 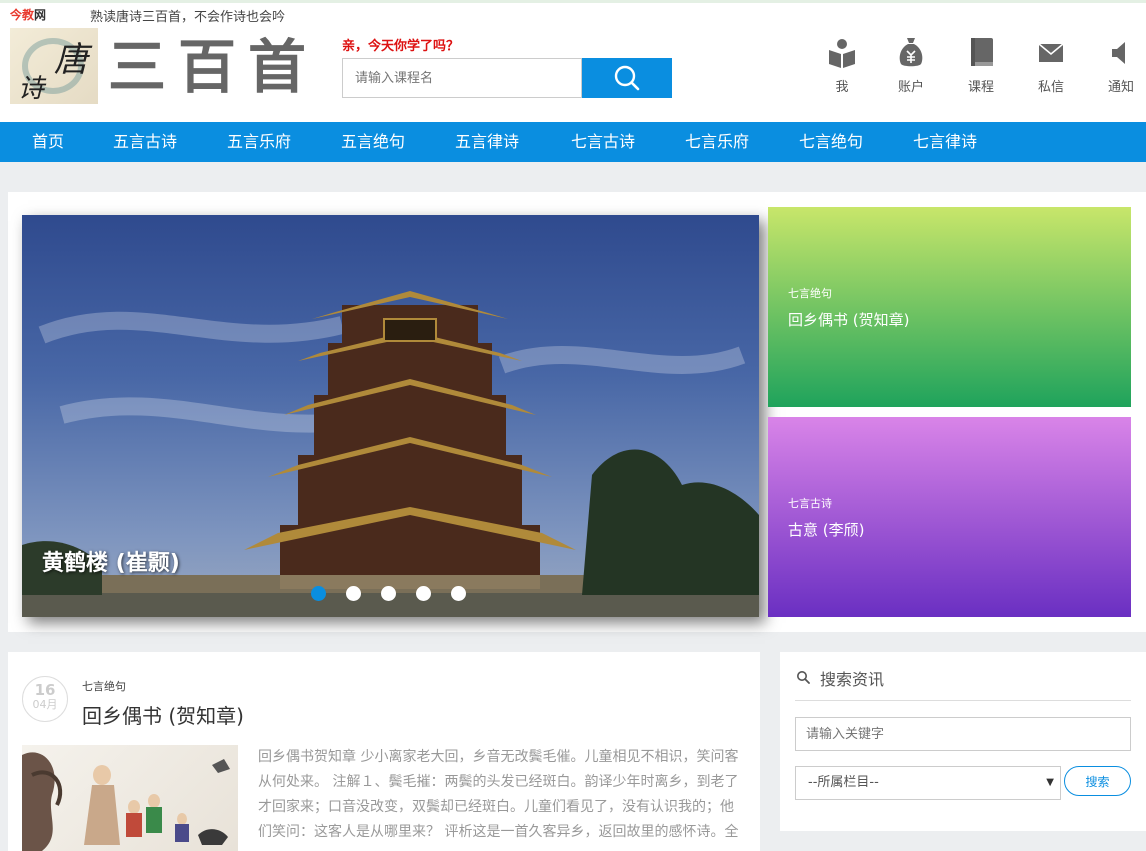 I want to click on user-book-icon, so click(x=842, y=53).